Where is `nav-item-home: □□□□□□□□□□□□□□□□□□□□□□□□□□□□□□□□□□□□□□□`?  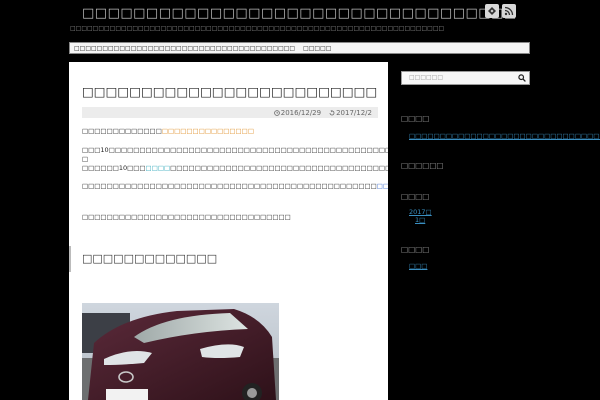 nav-item-home: □□□□□□□□□□□□□□□□□□□□□□□□□□□□□□□□□□□□□□□ is located at coordinates (184, 48).